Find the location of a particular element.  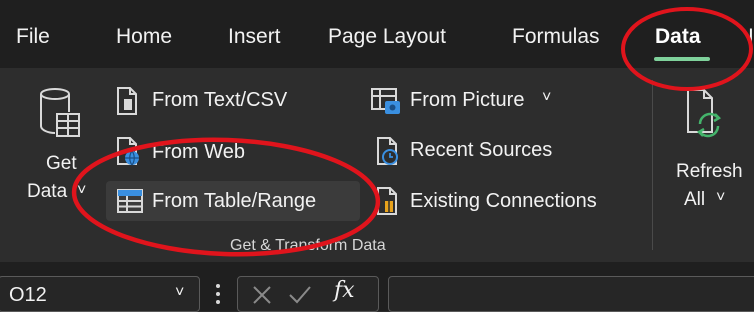

group-divider is located at coordinates (652, 165).